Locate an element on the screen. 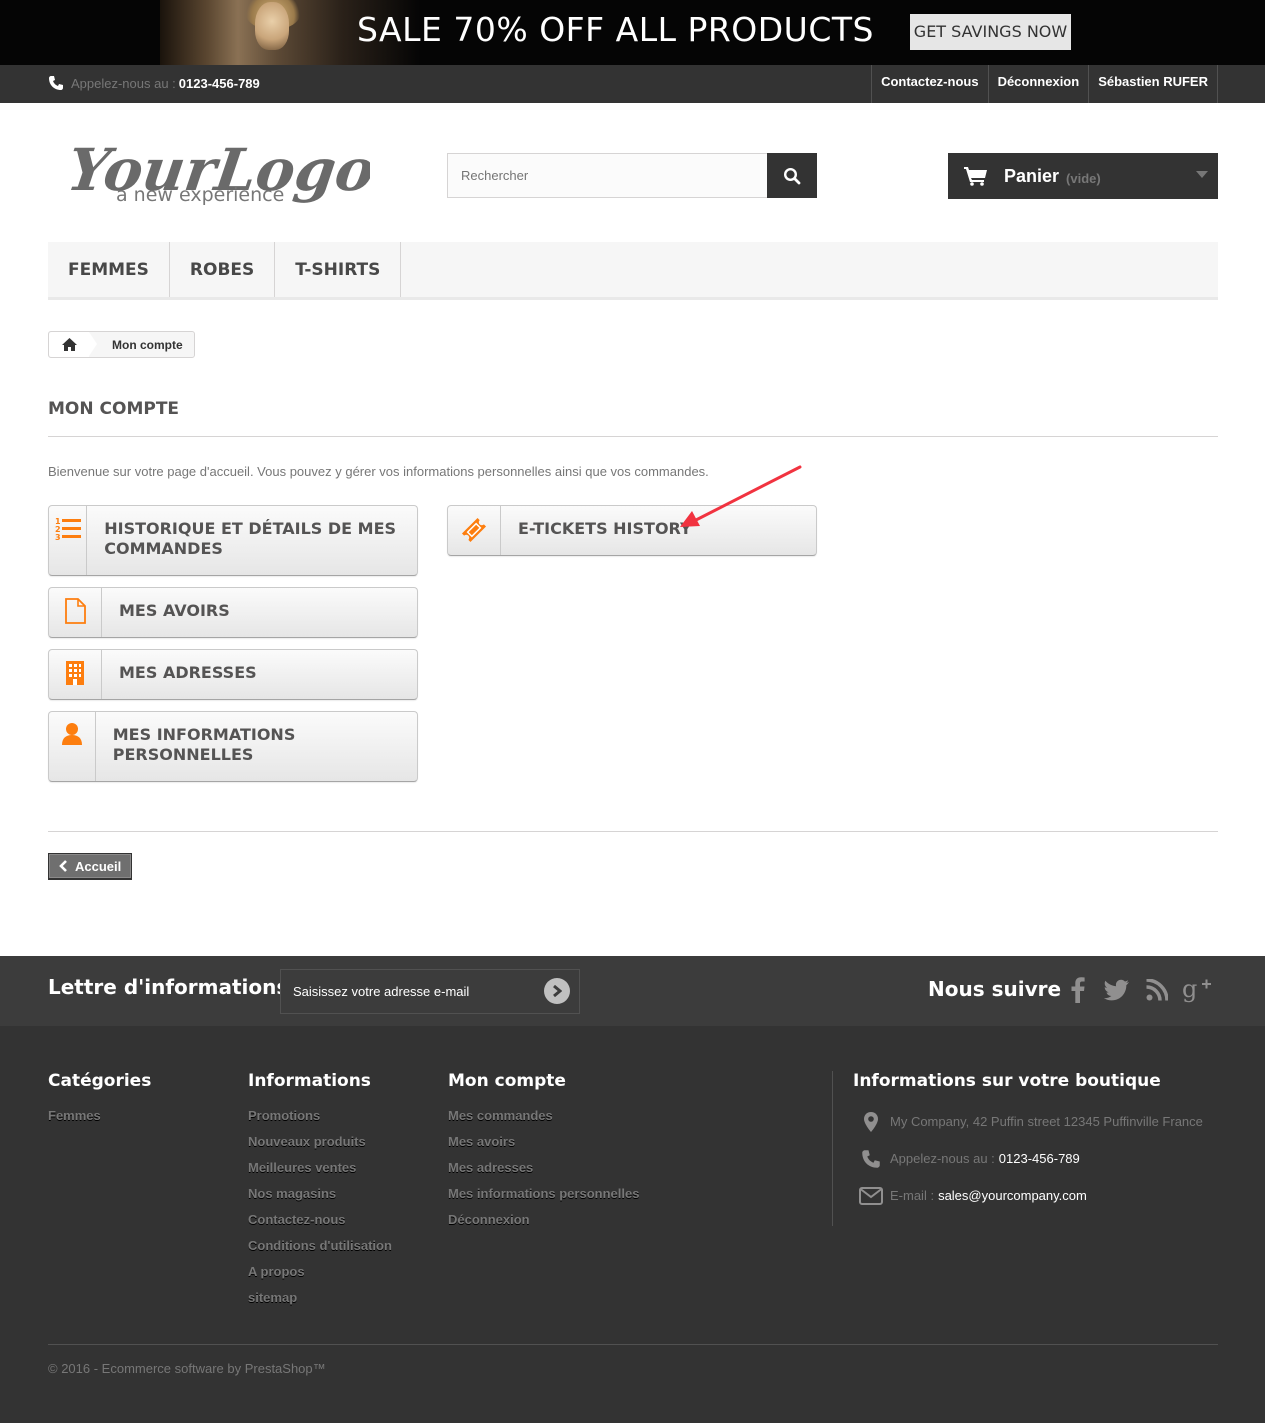  svg-text: g is located at coordinates (1189, 990).